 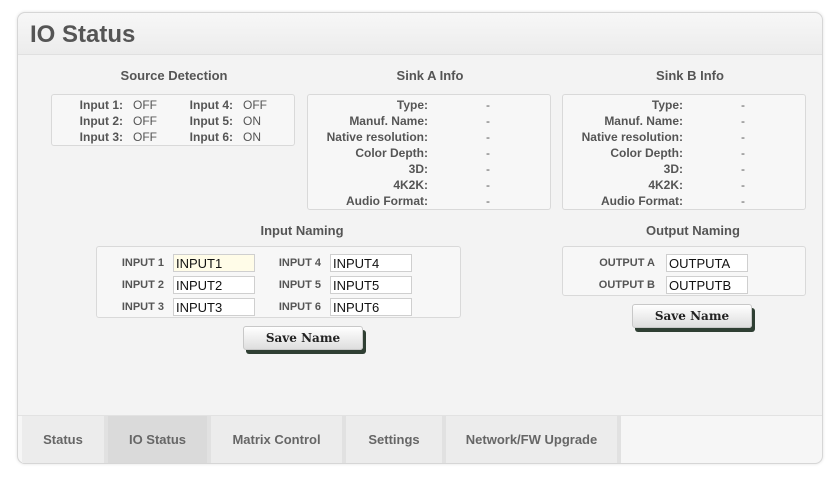 I want to click on save-output-names-button: Save Name, so click(x=692, y=316).